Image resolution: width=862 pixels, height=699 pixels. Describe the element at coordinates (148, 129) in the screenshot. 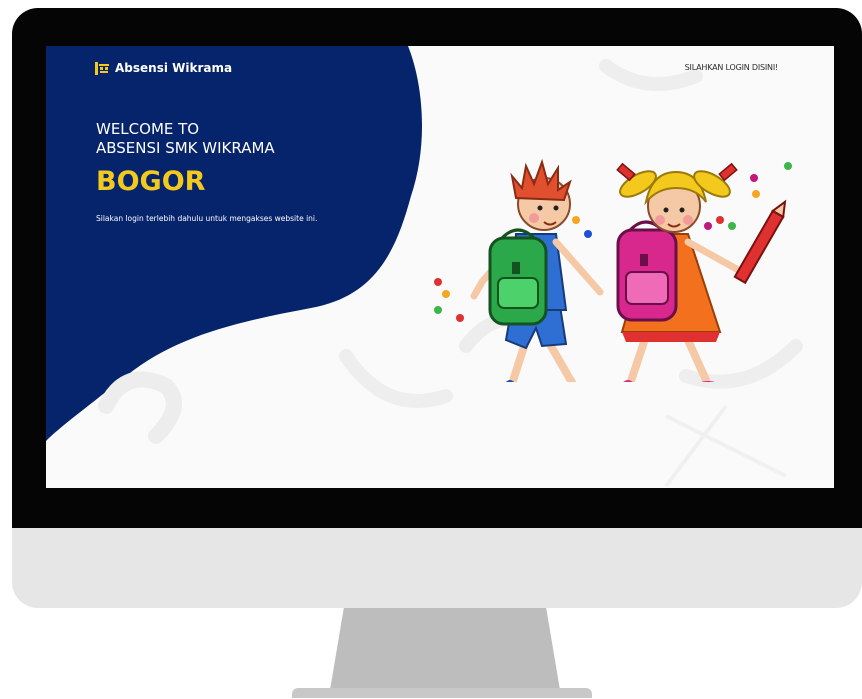

I see `welcome-text: WELCOME TO` at that location.